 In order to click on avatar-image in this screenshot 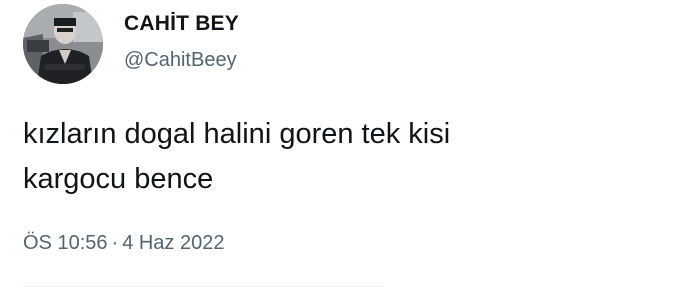, I will do `click(63, 44)`.